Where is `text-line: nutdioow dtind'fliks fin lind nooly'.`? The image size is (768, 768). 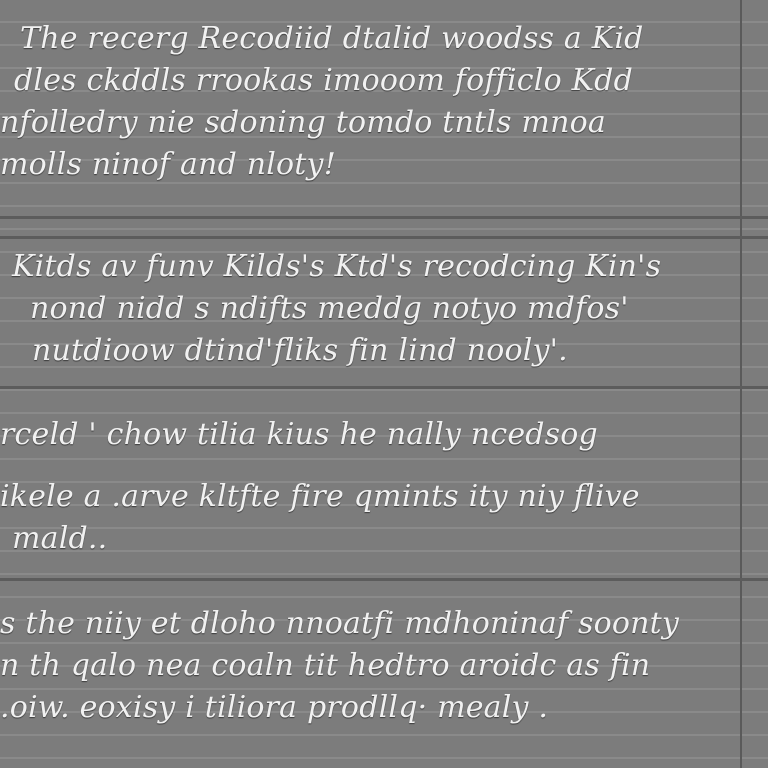 text-line: nutdioow dtind'fliks fin lind nooly'. is located at coordinates (300, 350).